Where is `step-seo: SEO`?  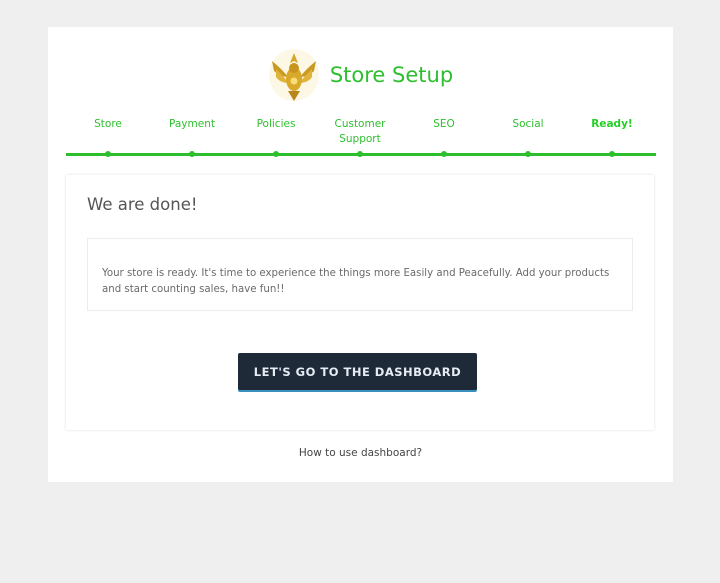
step-seo: SEO is located at coordinates (444, 124).